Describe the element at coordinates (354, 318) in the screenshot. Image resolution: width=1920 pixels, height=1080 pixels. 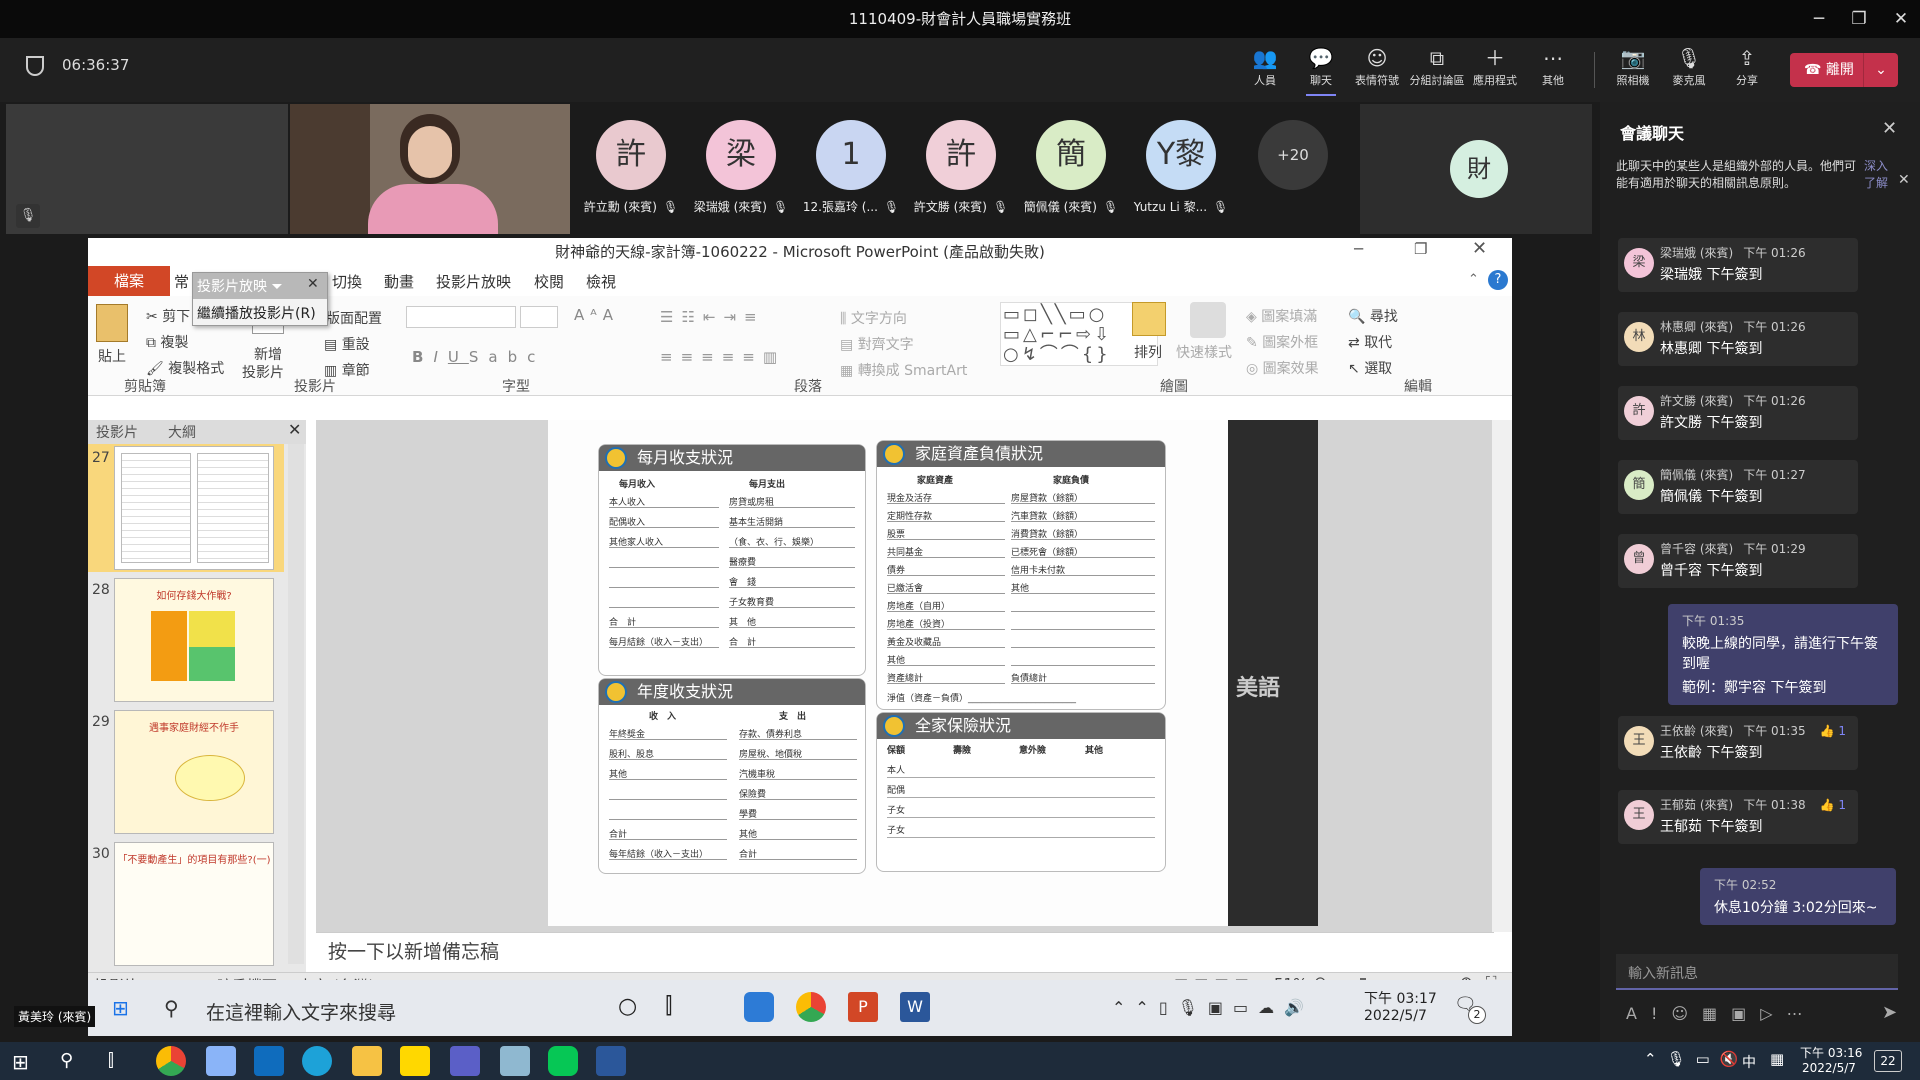
I see `layout-button: 版面配置` at that location.